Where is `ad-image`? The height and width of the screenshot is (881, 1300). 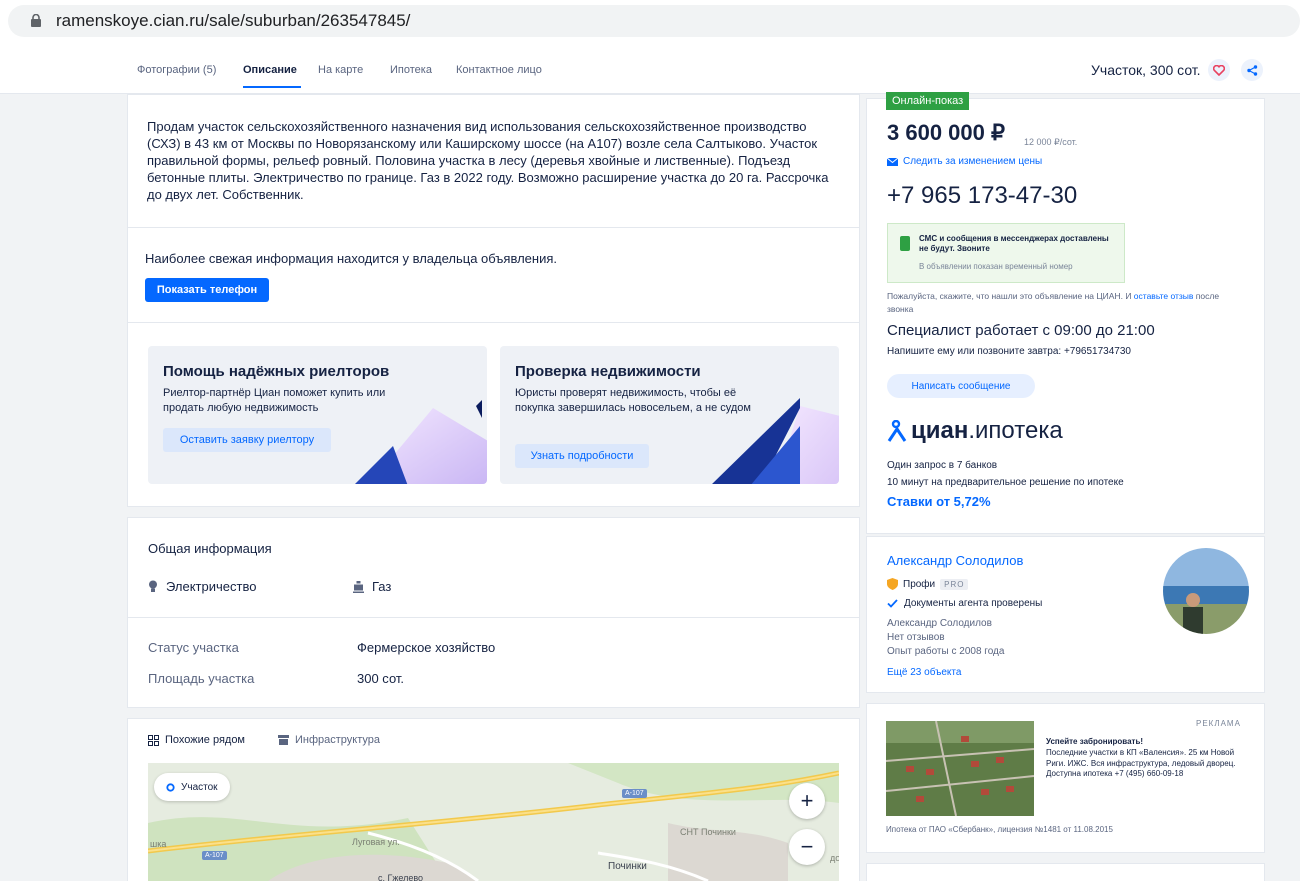
ad-image is located at coordinates (960, 768).